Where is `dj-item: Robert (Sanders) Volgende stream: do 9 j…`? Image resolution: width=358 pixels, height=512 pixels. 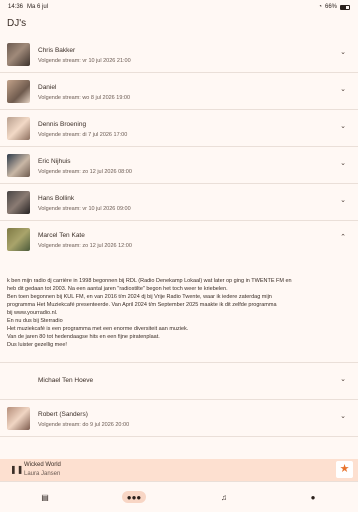 dj-item: Robert (Sanders) Volgende stream: do 9 j… is located at coordinates (179, 418).